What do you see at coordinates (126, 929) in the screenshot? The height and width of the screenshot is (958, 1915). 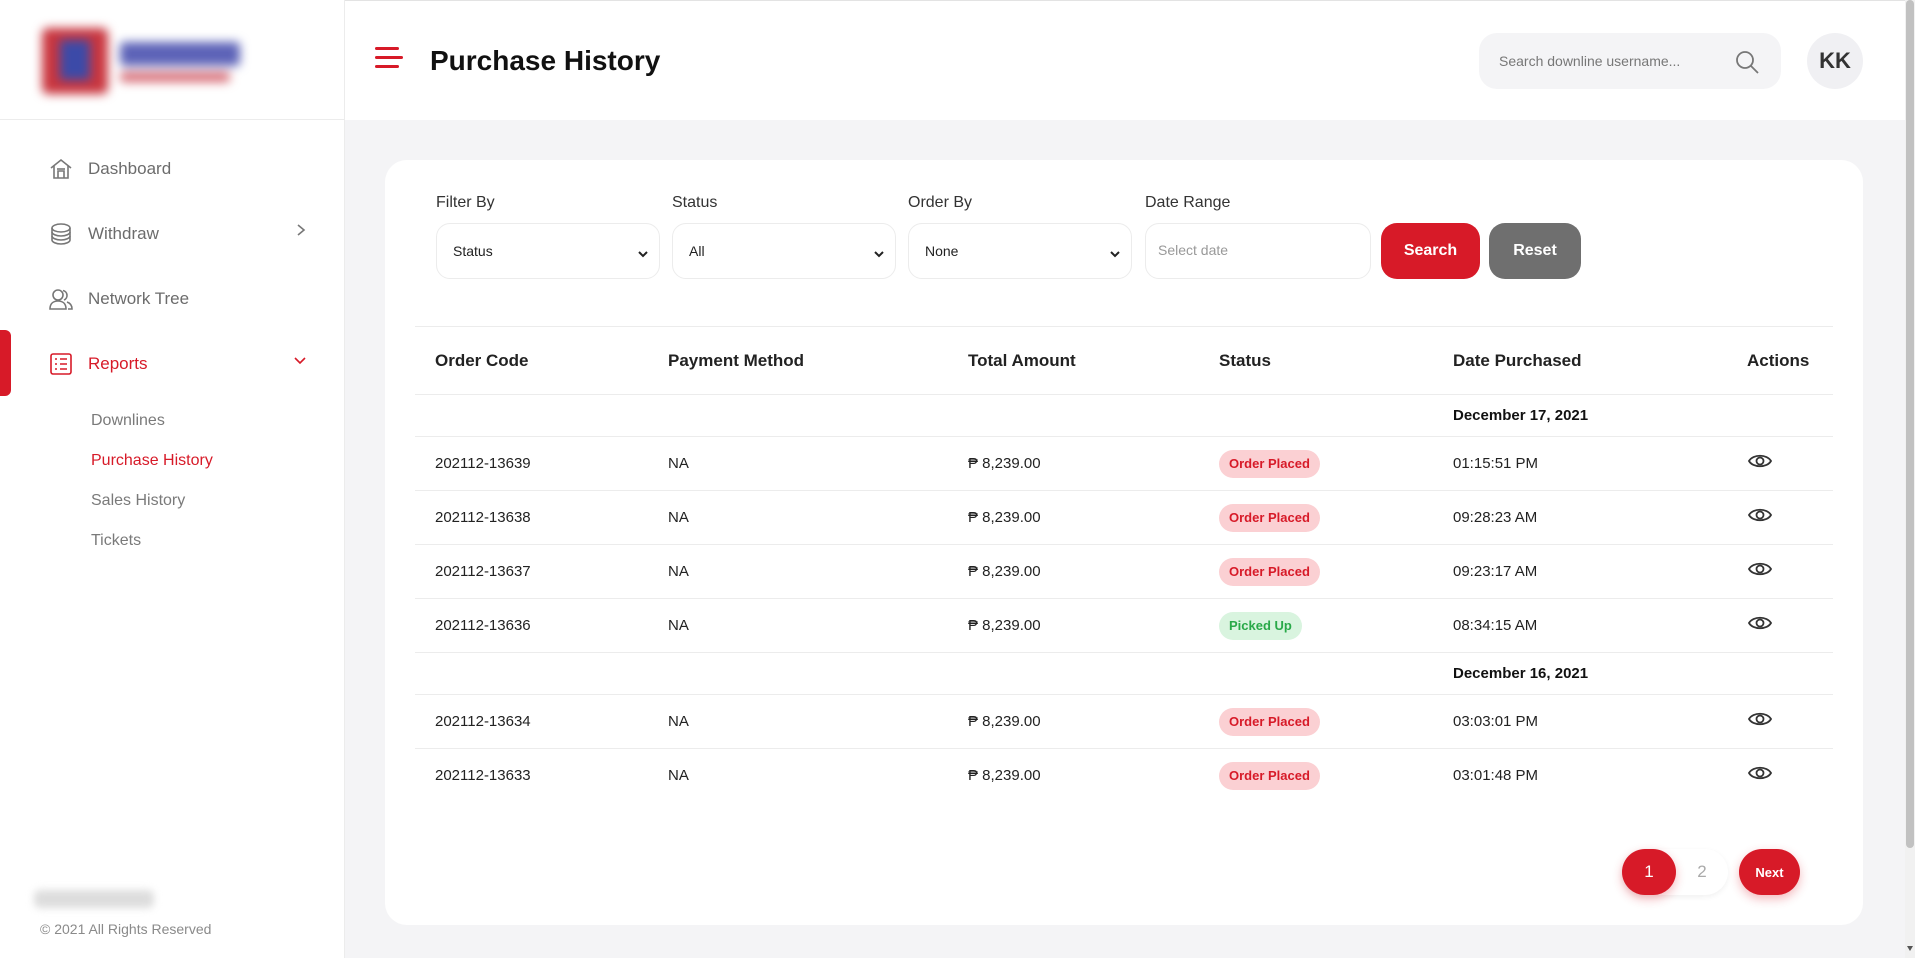 I see `copyright-text: © 2021 All Rights Reserved` at bounding box center [126, 929].